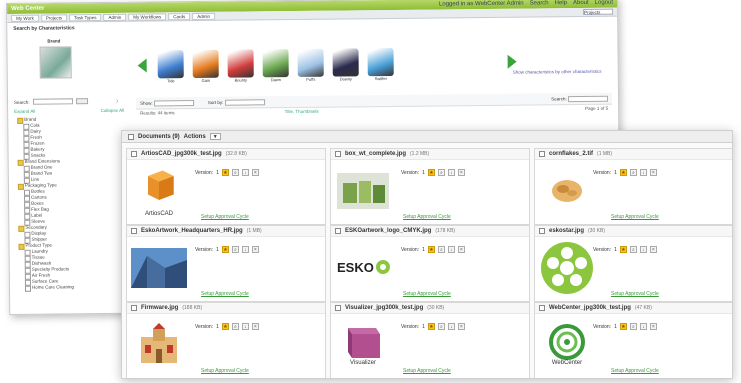  I want to click on user-link: Help, so click(561, 3).